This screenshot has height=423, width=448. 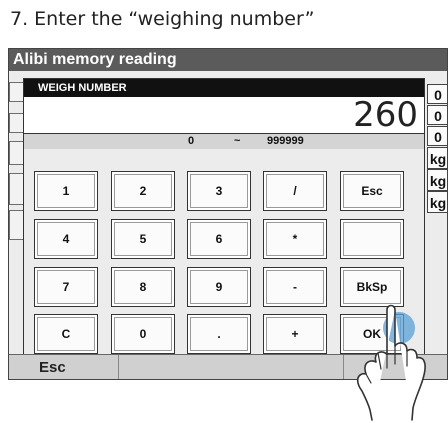 What do you see at coordinates (224, 141) in the screenshot?
I see `range-hint: 0 ~ 999999` at bounding box center [224, 141].